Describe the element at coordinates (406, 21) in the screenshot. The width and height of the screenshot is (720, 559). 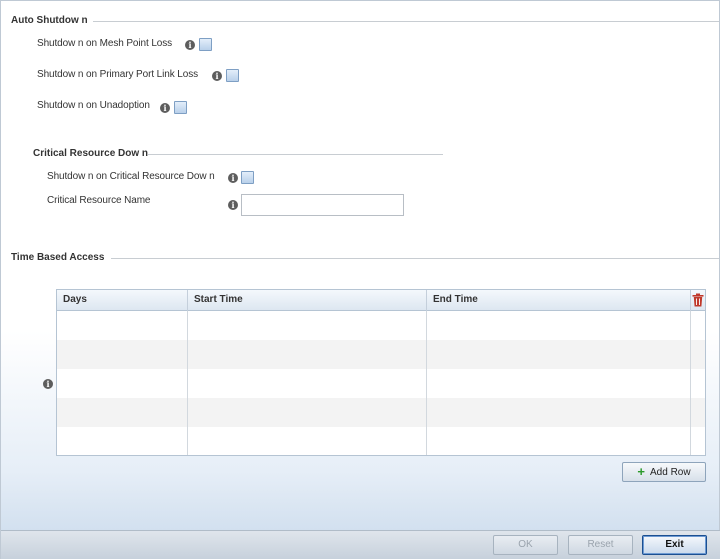
I see `auto-shutdown-divider` at that location.